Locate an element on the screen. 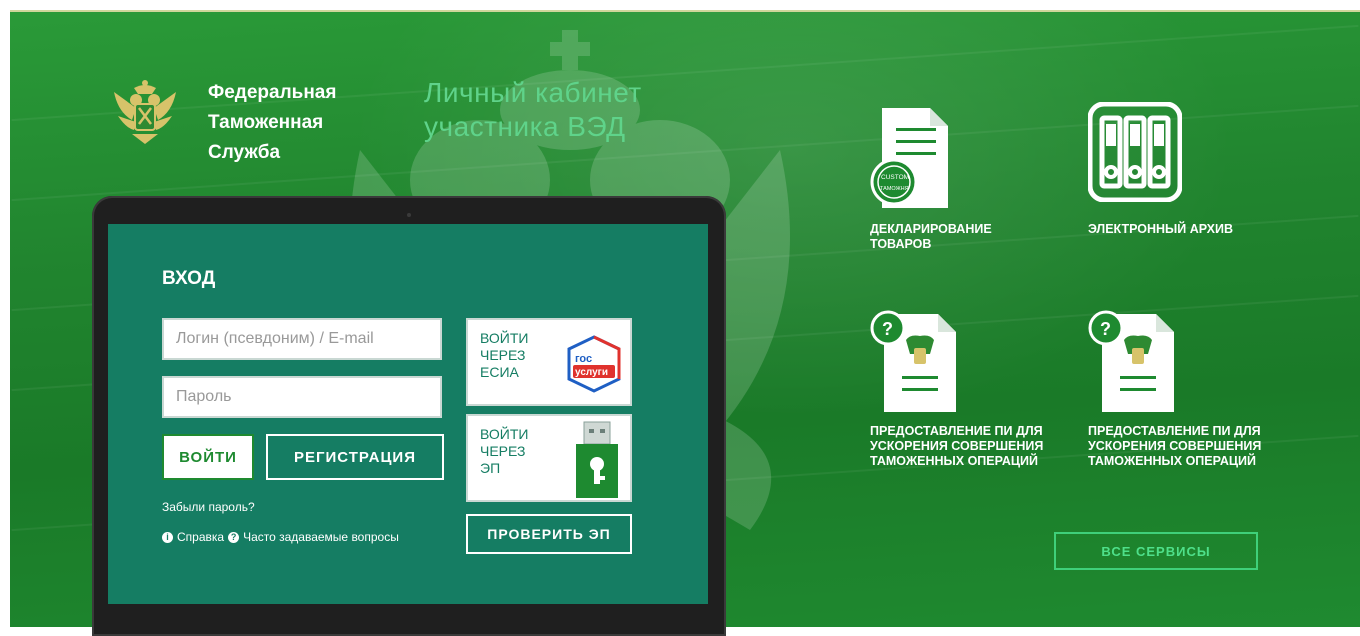 This screenshot has width=1360, height=636. login-input is located at coordinates (302, 339).